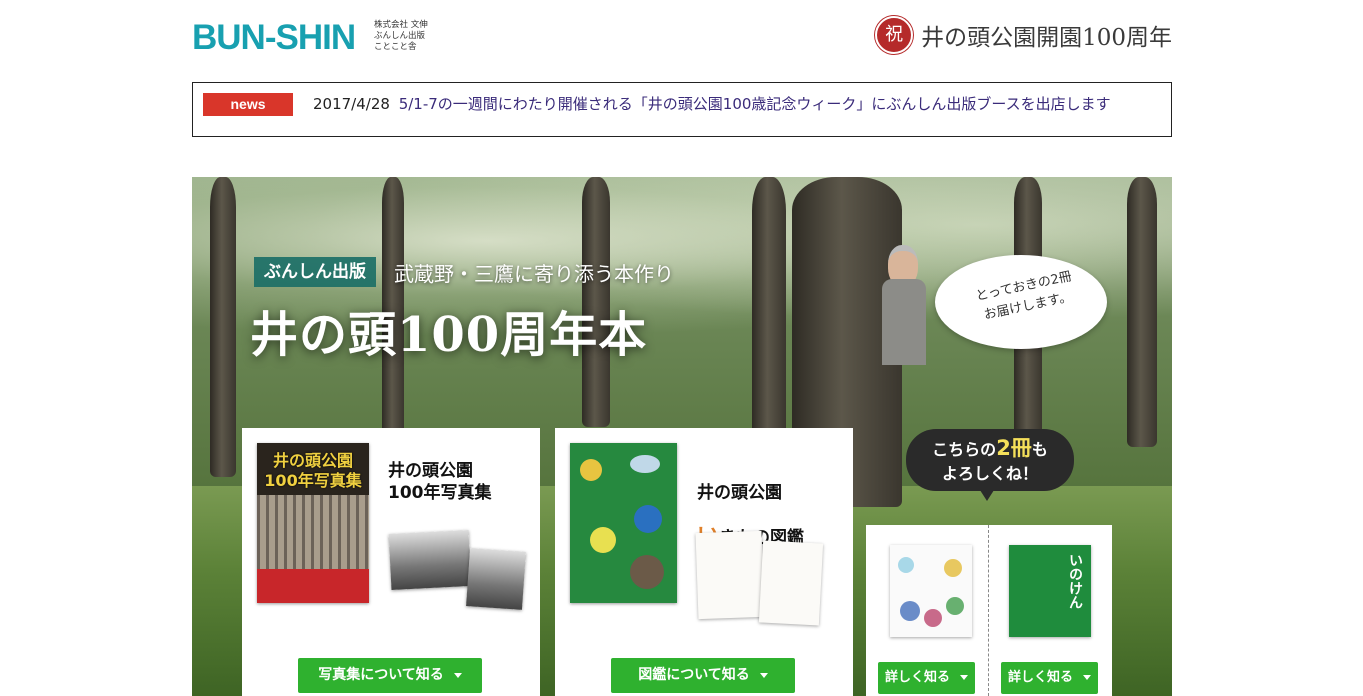 Image resolution: width=1363 pixels, height=696 pixels. I want to click on photo-book-button: 写真集について知る, so click(390, 675).